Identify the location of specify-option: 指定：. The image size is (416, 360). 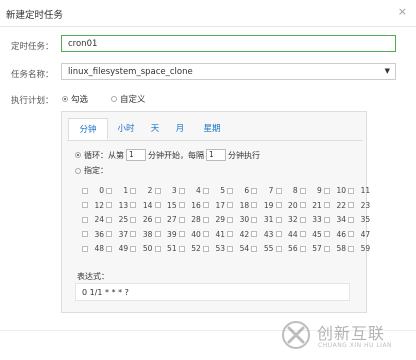
(91, 170).